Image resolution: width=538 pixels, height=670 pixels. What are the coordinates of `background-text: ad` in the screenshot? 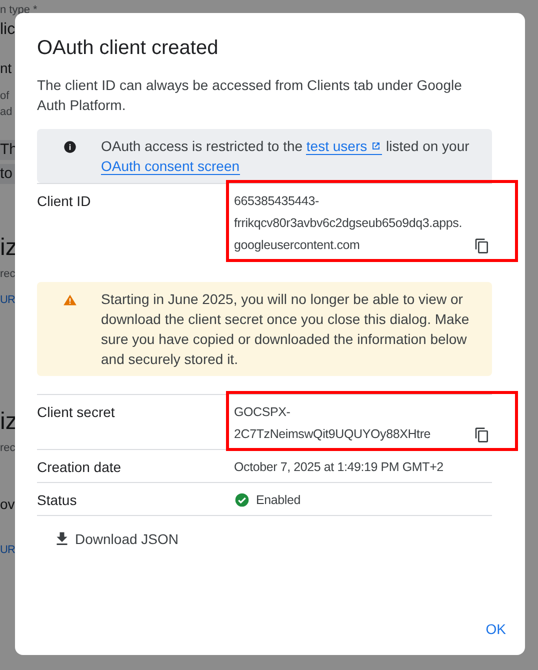 It's located at (6, 112).